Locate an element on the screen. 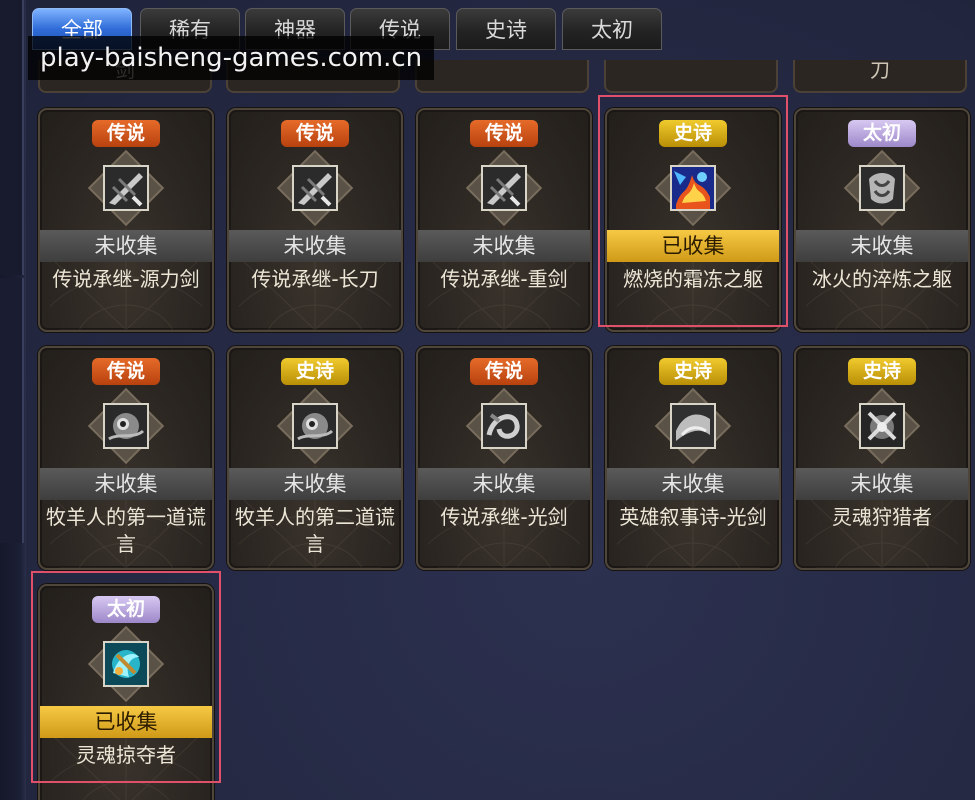 The height and width of the screenshot is (800, 975). left-side-panel is located at coordinates (13, 400).